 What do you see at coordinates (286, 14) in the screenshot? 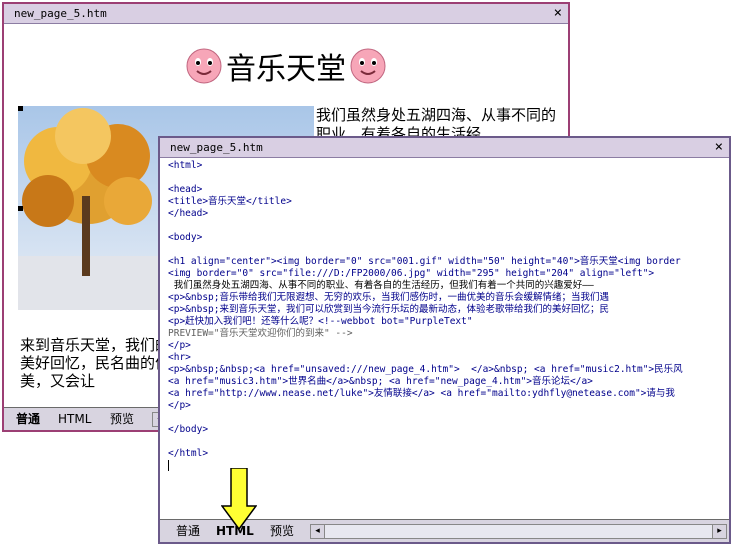
I see `back-window-titlebar: new_page_5.htm ×` at bounding box center [286, 14].